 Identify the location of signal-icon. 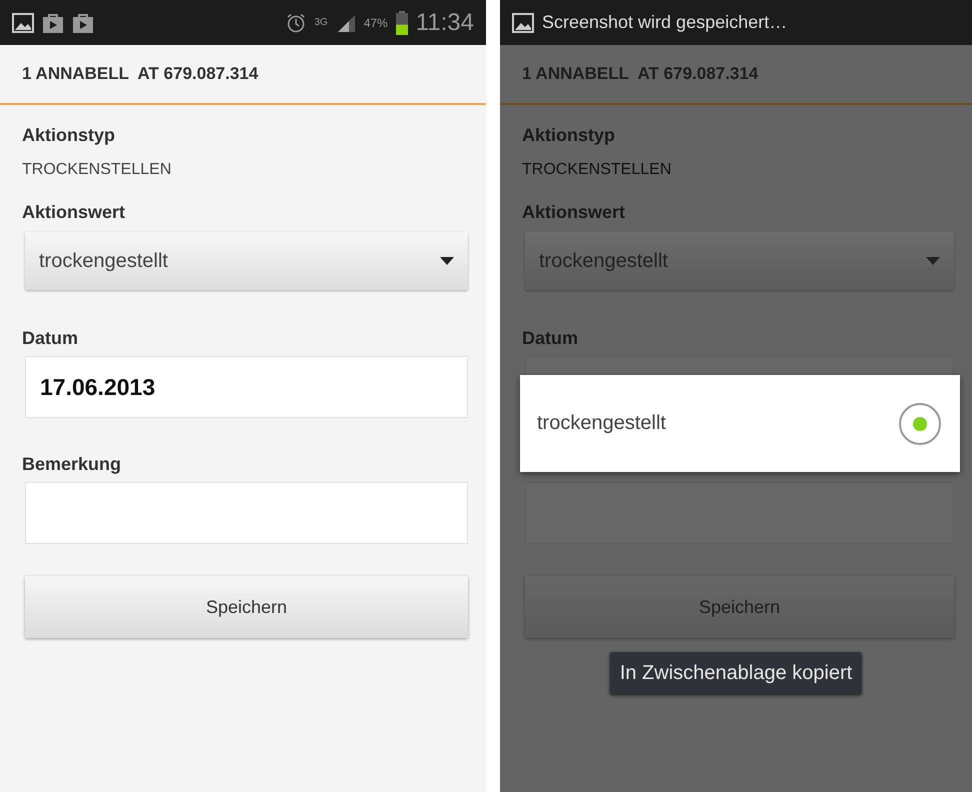
(346, 22).